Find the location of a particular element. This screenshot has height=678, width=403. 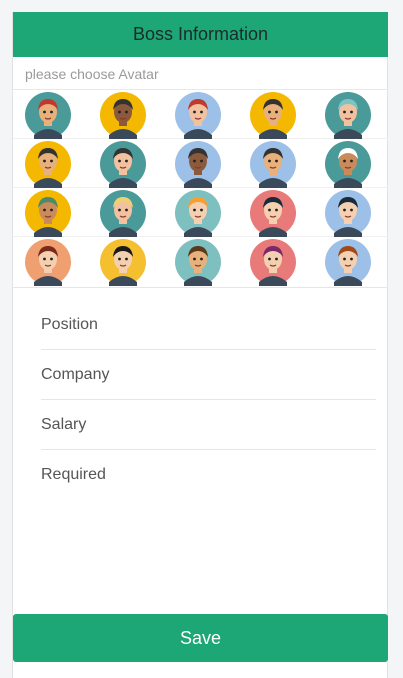

avatar-woman-red-hair-icon is located at coordinates (198, 115).